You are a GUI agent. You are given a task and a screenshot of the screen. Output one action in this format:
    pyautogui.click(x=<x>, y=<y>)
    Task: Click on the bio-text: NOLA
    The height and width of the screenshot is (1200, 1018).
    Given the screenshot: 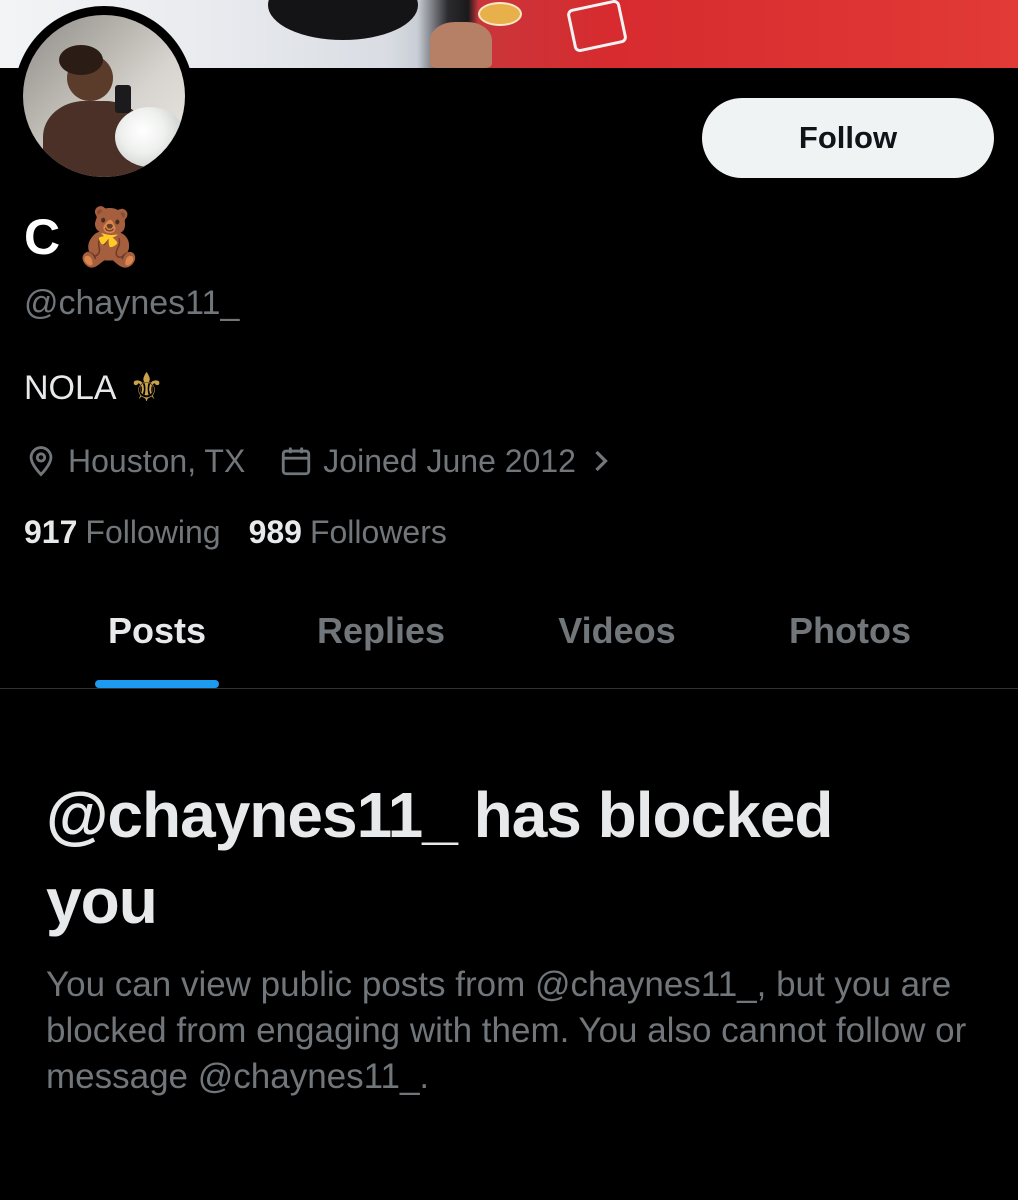 What is the action you would take?
    pyautogui.click(x=70, y=387)
    